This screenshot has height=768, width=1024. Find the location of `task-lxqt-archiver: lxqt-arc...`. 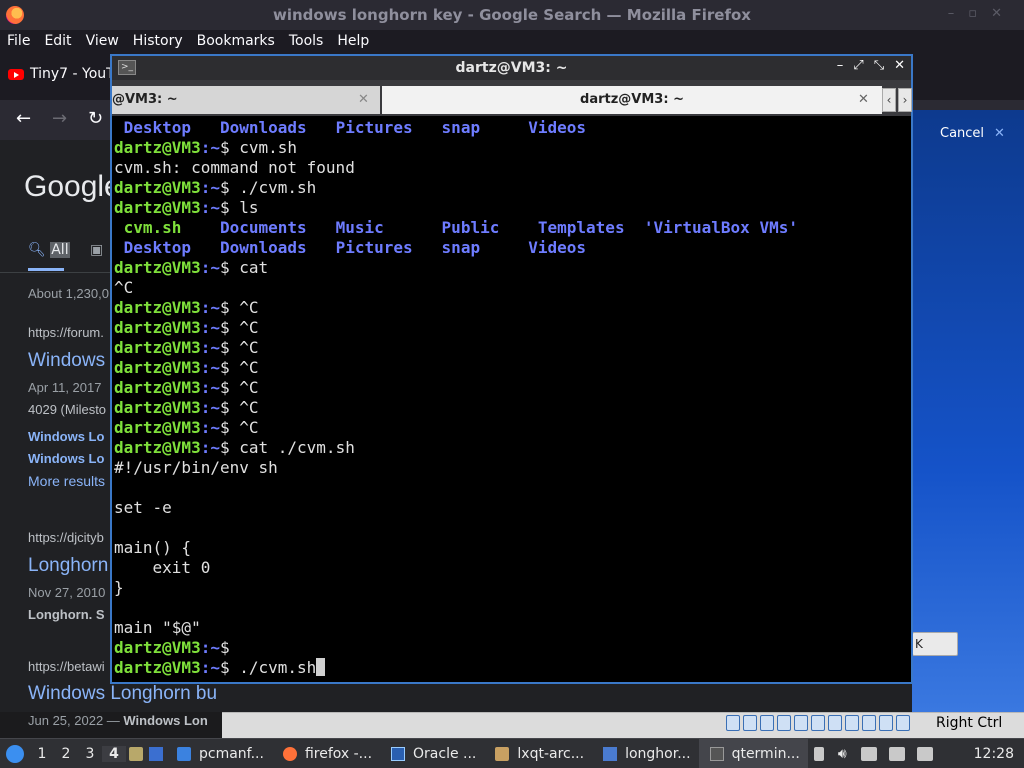

task-lxqt-archiver: lxqt-arc... is located at coordinates (538, 753).